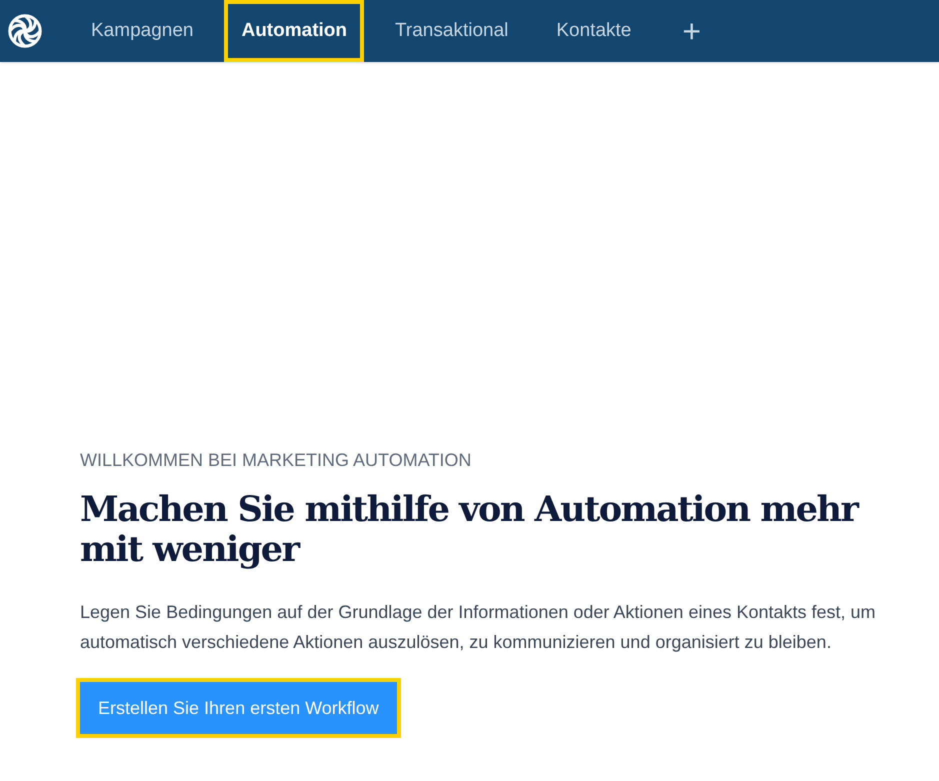 This screenshot has height=781, width=939. Describe the element at coordinates (470, 530) in the screenshot. I see `heading: Machen Sie mithilfe von Automation mehr mit weniger` at that location.